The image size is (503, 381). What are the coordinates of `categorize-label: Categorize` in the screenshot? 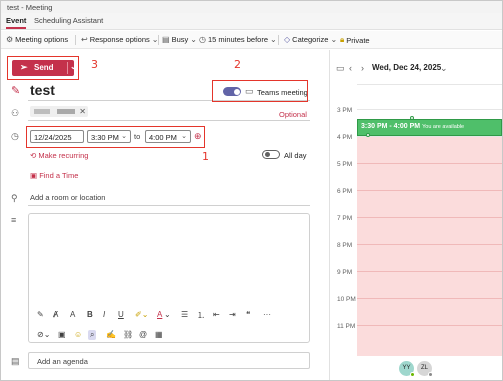 It's located at (310, 39).